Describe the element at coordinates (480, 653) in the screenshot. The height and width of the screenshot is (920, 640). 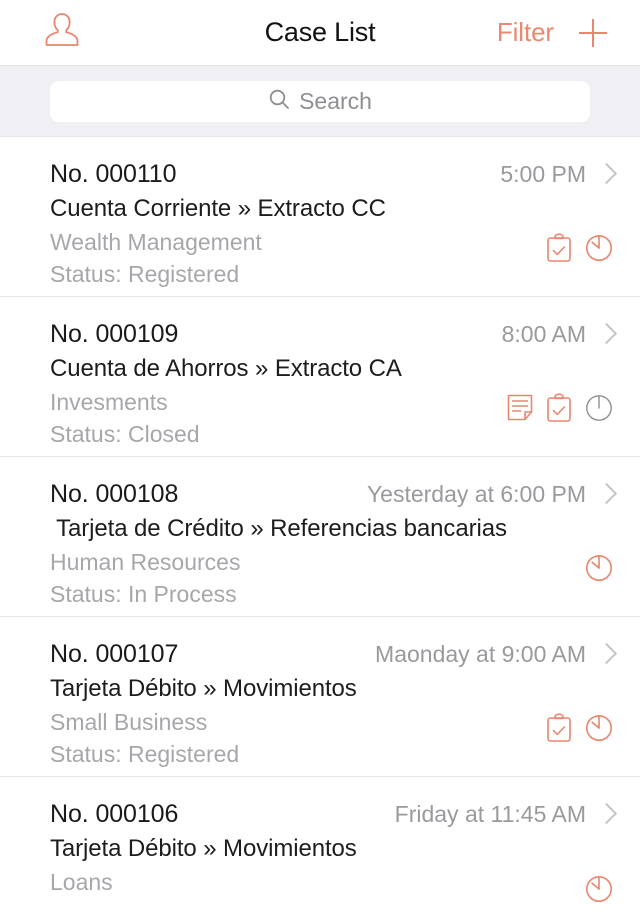
I see `case-timestamp: Maonday at 9:00 AM` at that location.